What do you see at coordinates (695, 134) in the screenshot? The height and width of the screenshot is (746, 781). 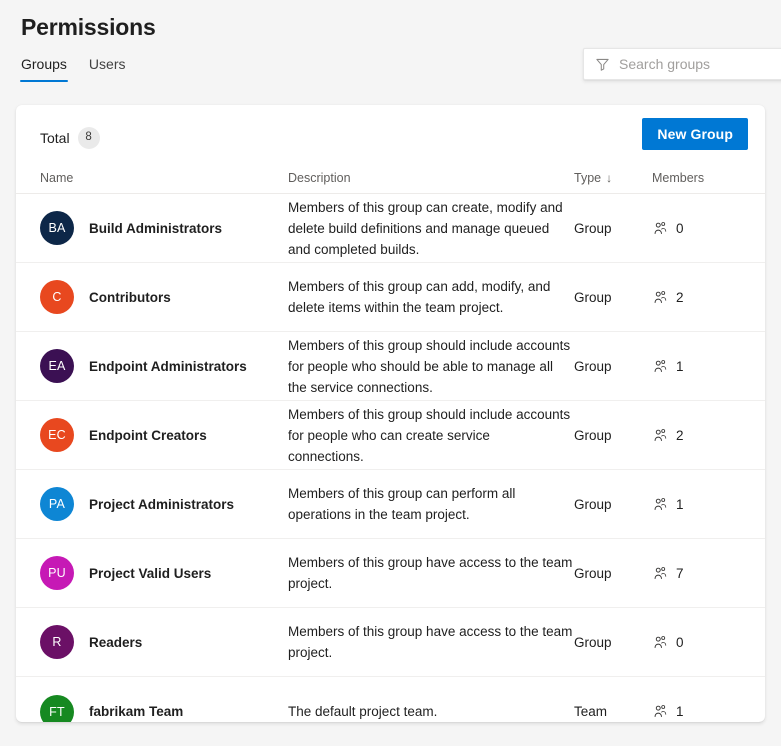 I see `new-group-button: New Group` at bounding box center [695, 134].